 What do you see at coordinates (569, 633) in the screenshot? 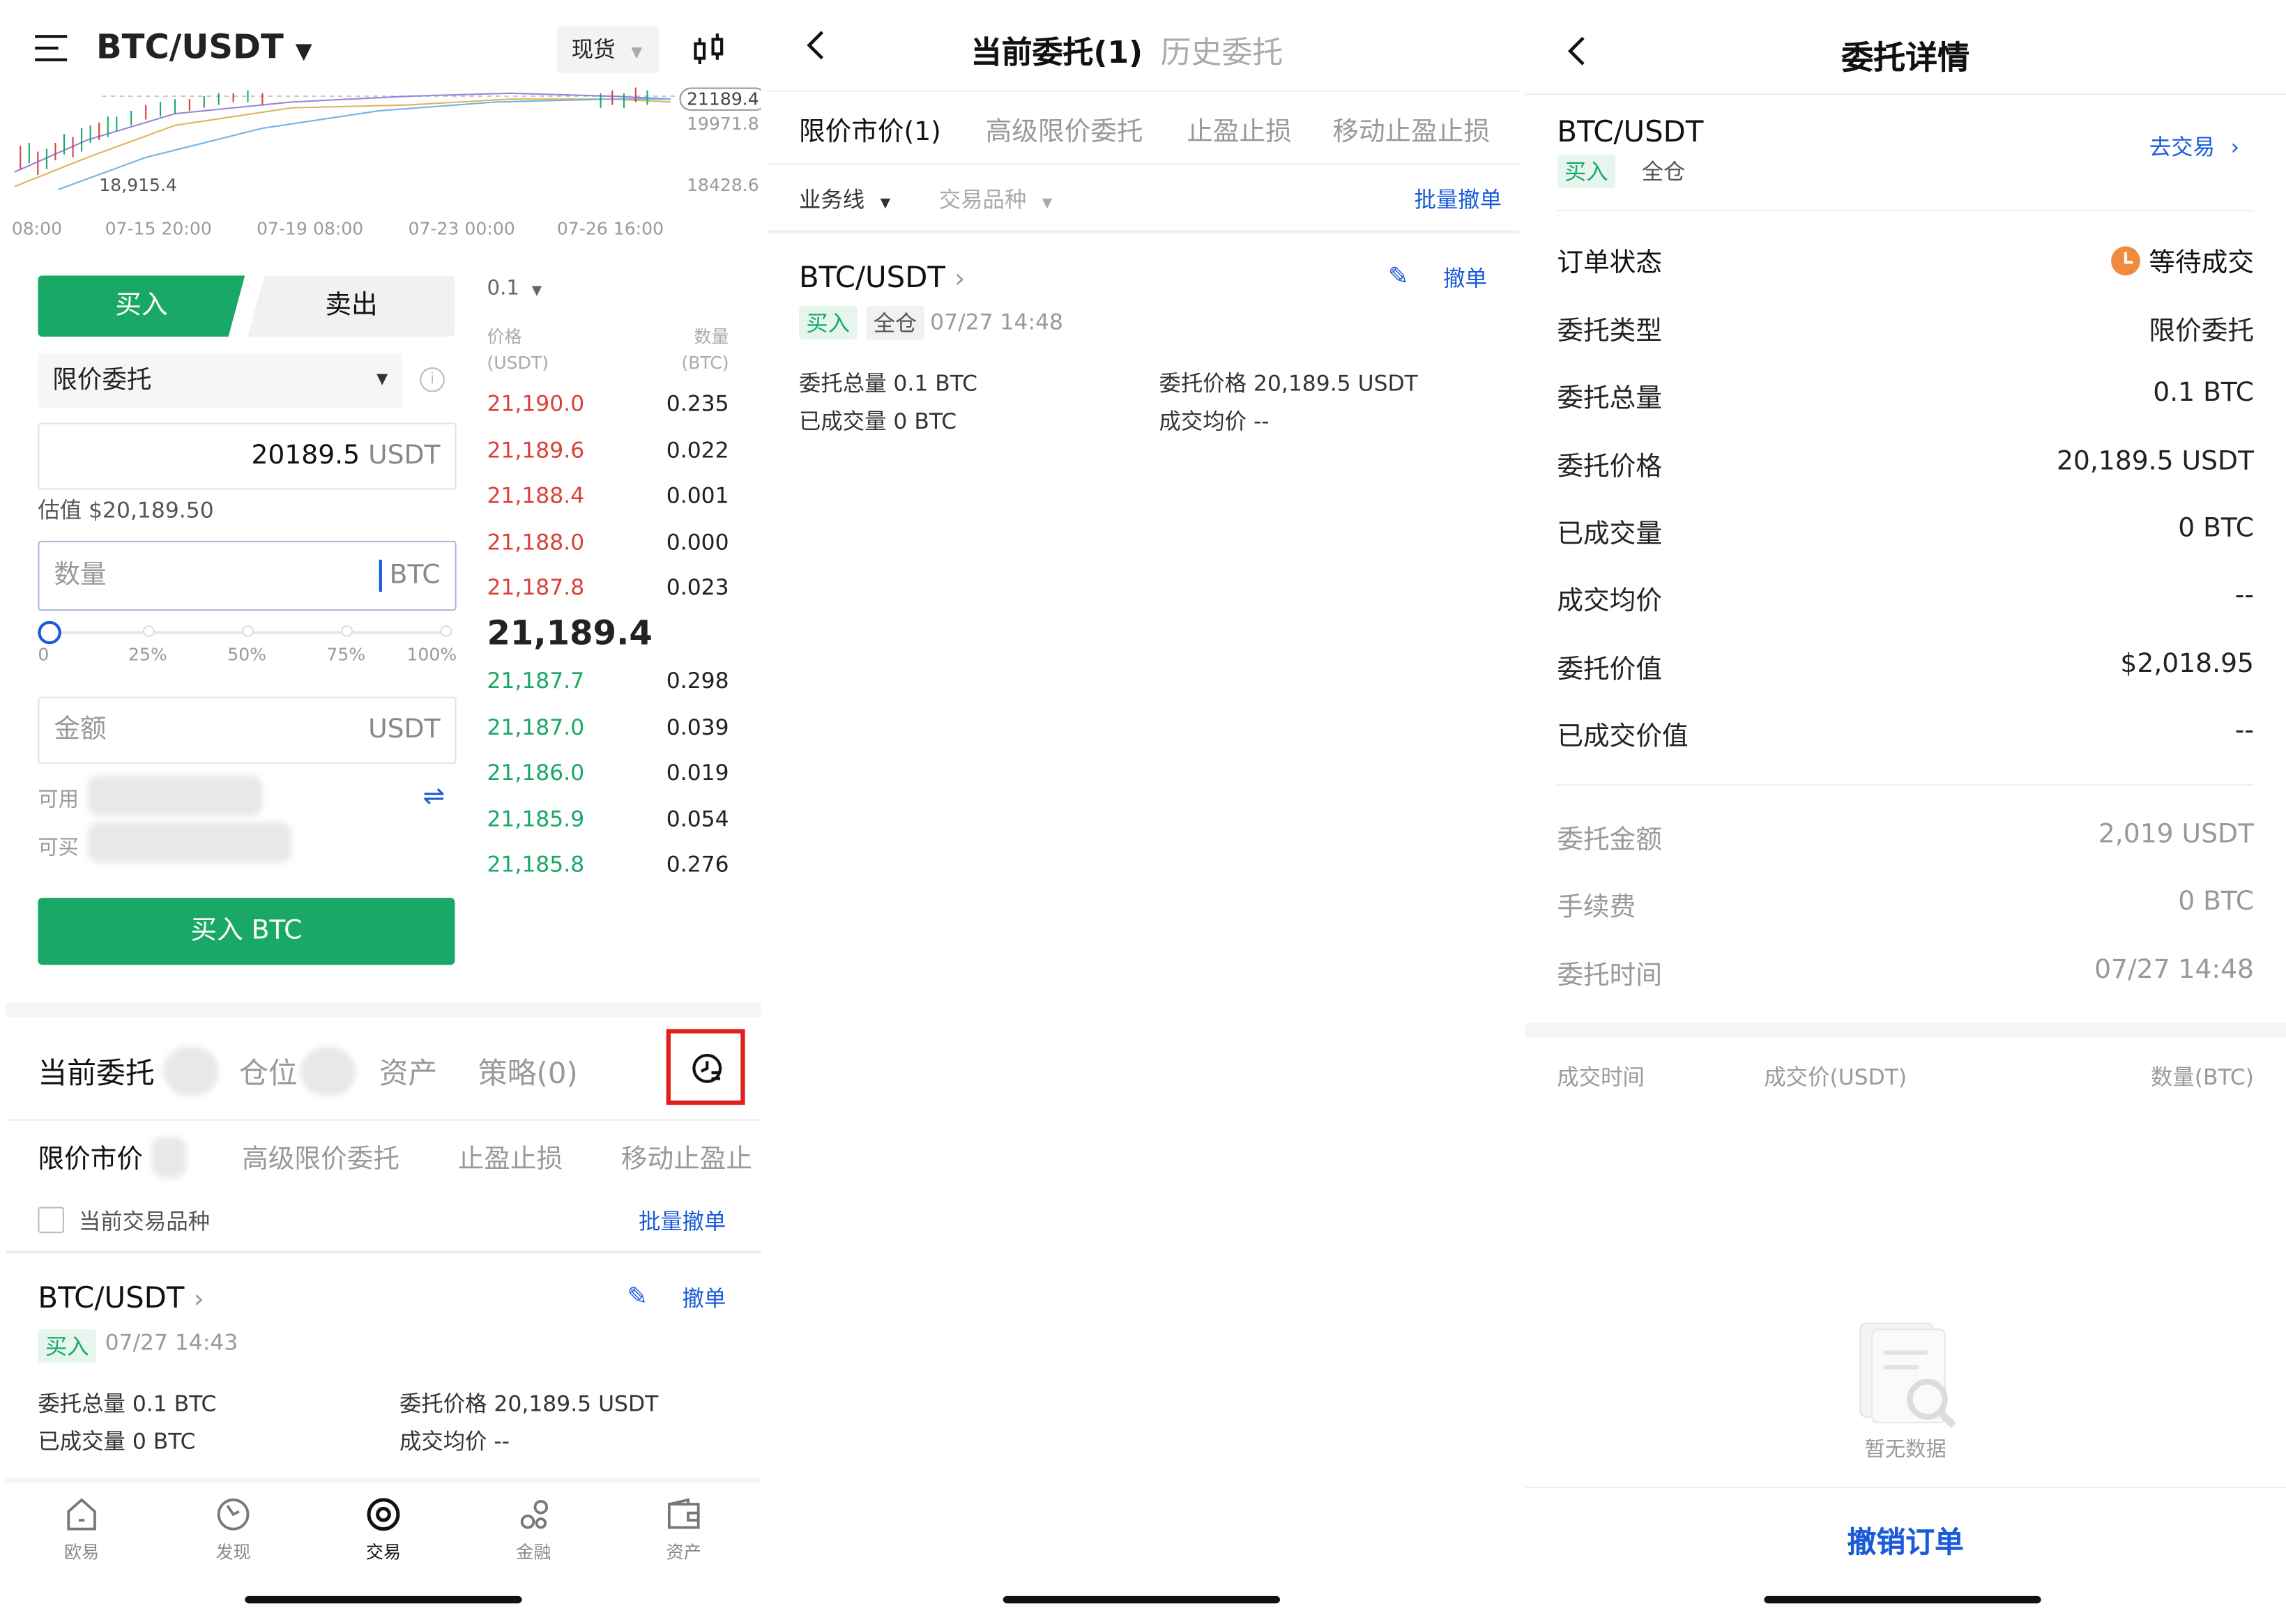
I see `last-price: 21,189.4` at bounding box center [569, 633].